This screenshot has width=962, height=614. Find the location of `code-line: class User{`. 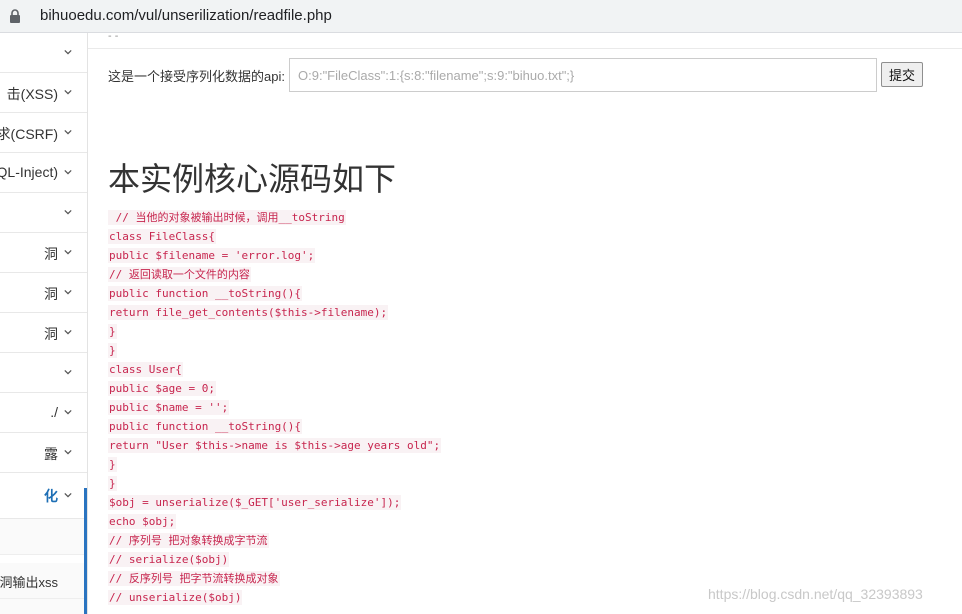

code-line: class User{ is located at coordinates (145, 369).